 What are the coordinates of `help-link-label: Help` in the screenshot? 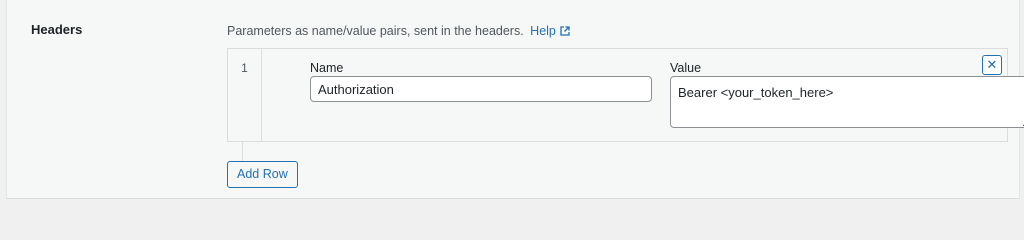 It's located at (543, 31).